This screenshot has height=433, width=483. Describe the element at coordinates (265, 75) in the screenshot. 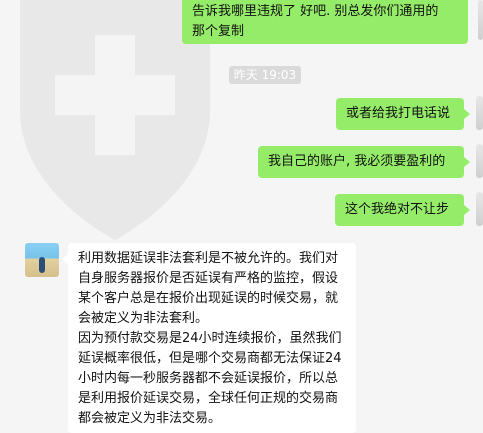

I see `timestamp: 昨天 19:03` at that location.